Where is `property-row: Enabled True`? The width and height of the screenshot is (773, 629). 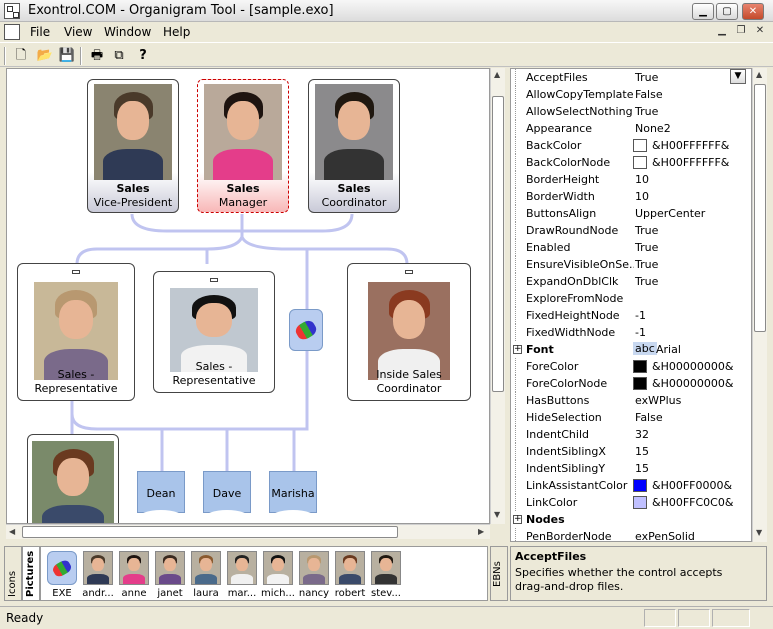
property-row: Enabled True is located at coordinates (631, 247).